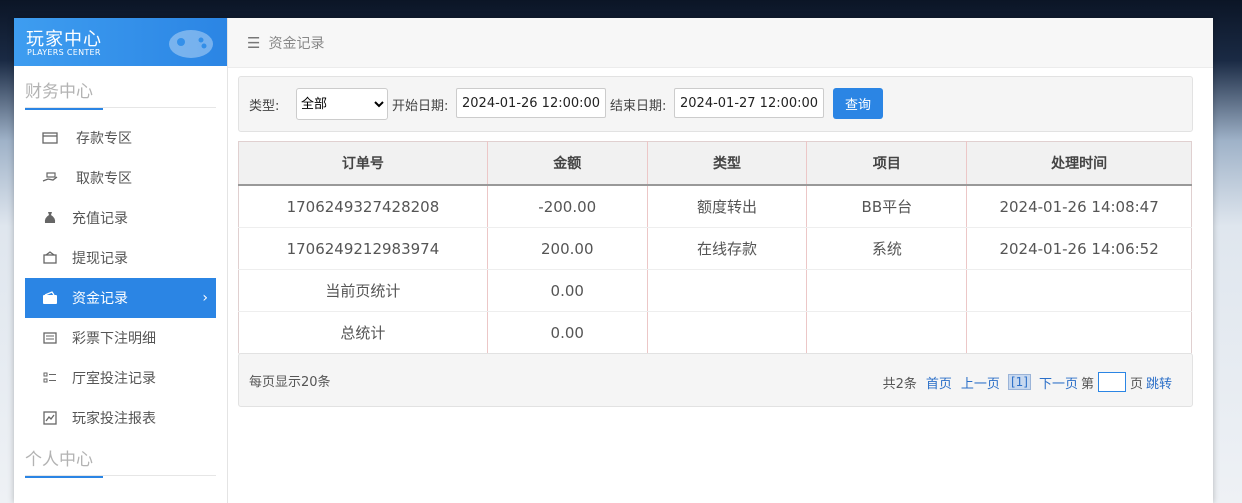 The height and width of the screenshot is (503, 1242). What do you see at coordinates (50, 338) in the screenshot?
I see `list-icon` at bounding box center [50, 338].